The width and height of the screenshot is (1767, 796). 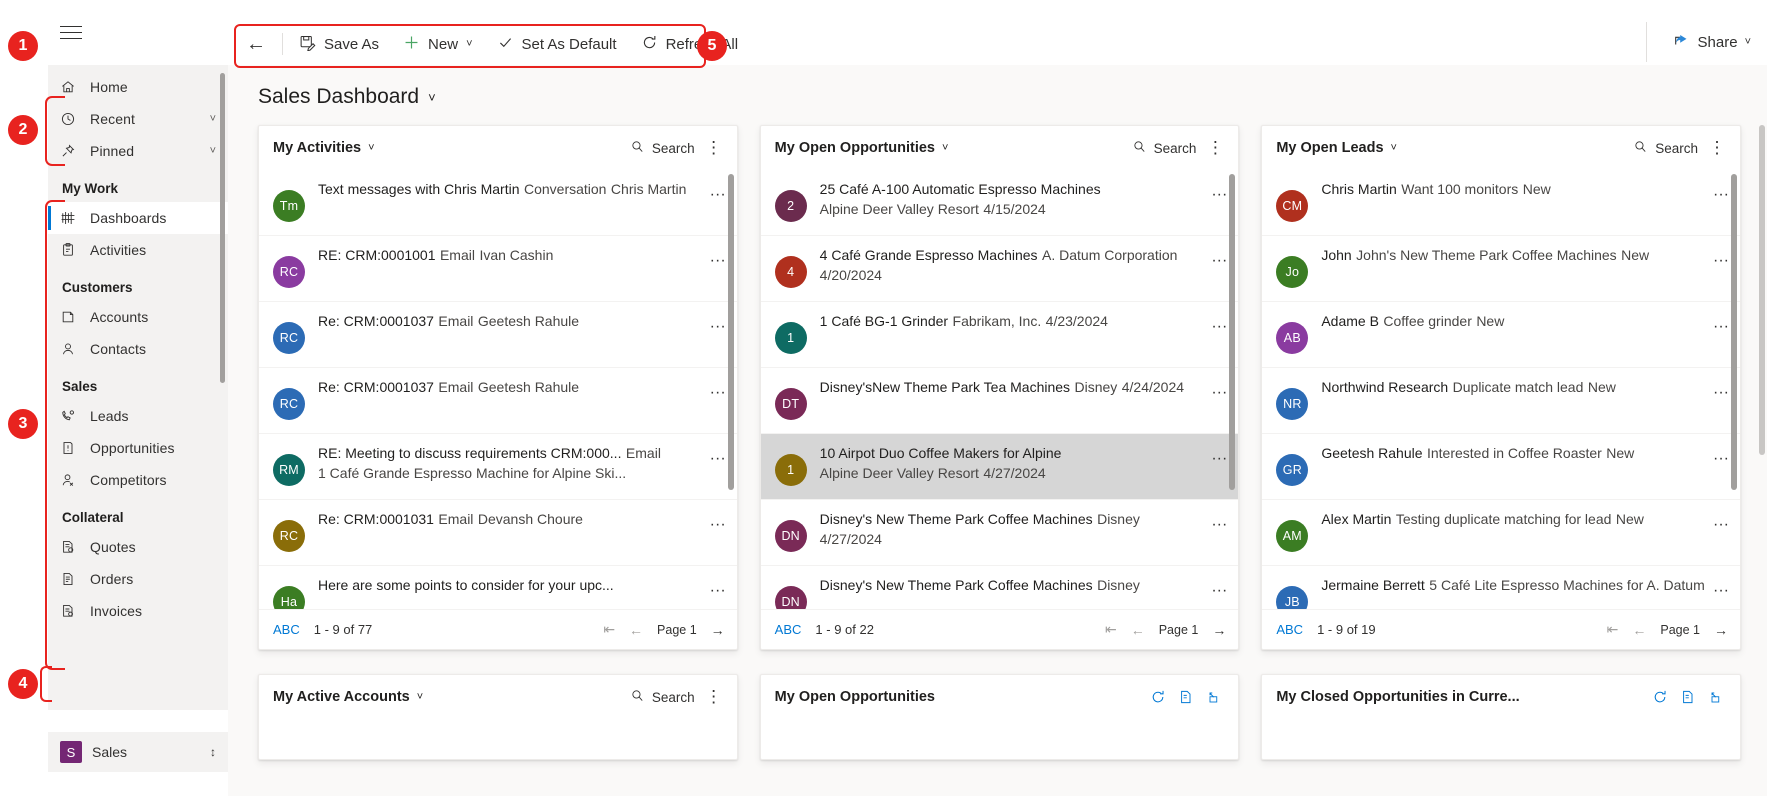 What do you see at coordinates (138, 87) in the screenshot?
I see `sidebar-item-home: Home` at bounding box center [138, 87].